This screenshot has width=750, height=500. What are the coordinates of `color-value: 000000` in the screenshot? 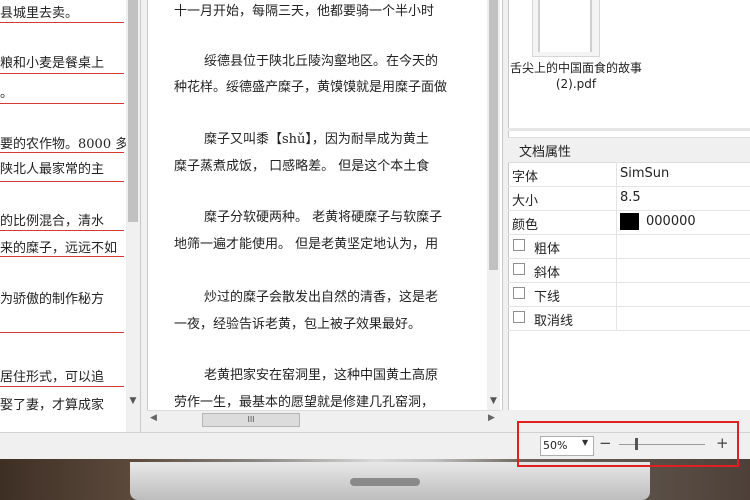 It's located at (671, 221).